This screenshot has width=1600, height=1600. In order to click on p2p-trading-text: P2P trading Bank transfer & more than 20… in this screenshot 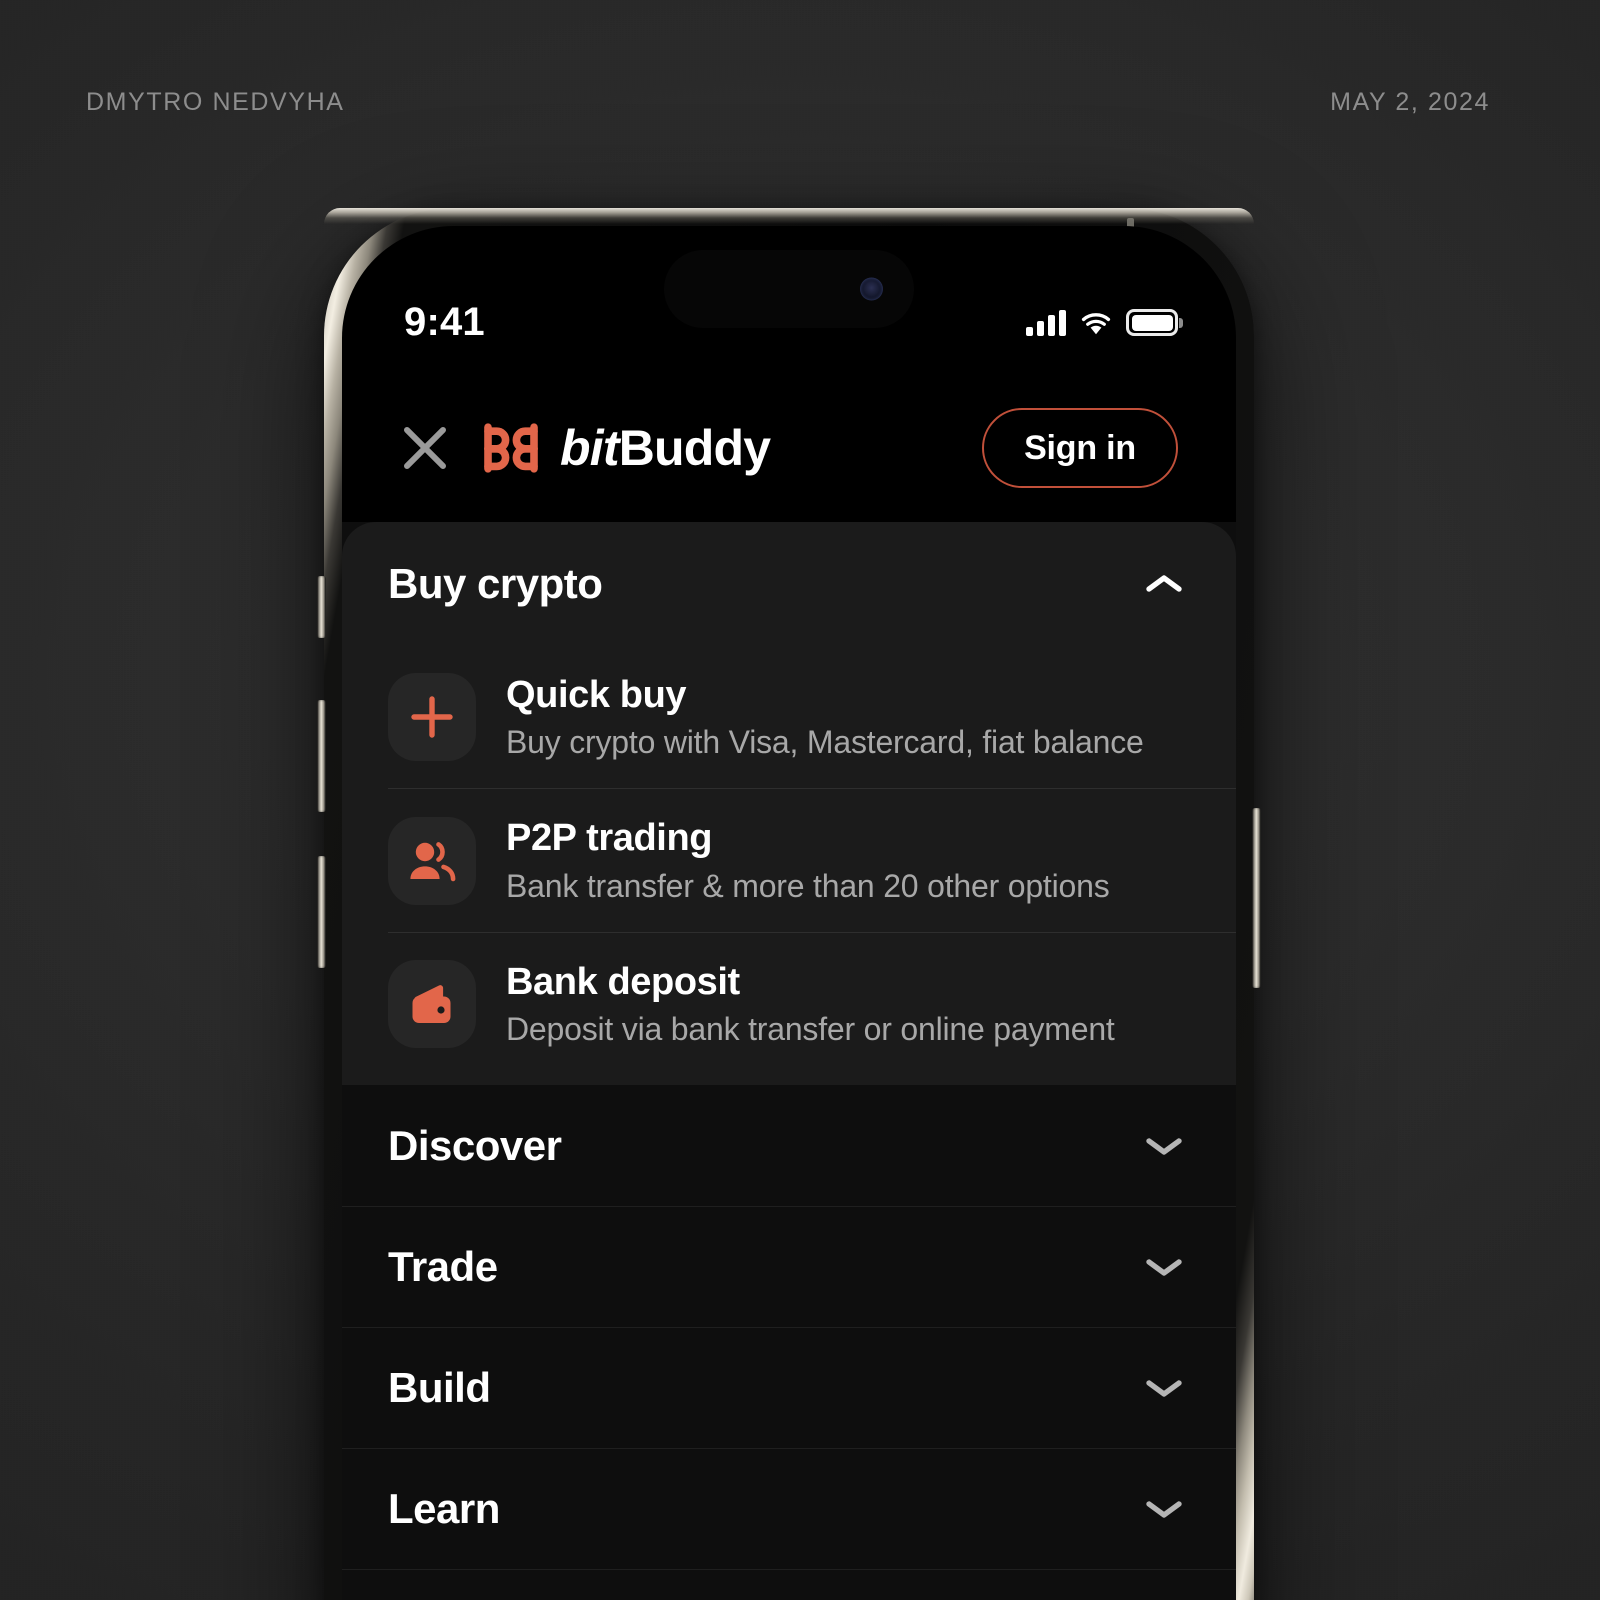, I will do `click(808, 860)`.